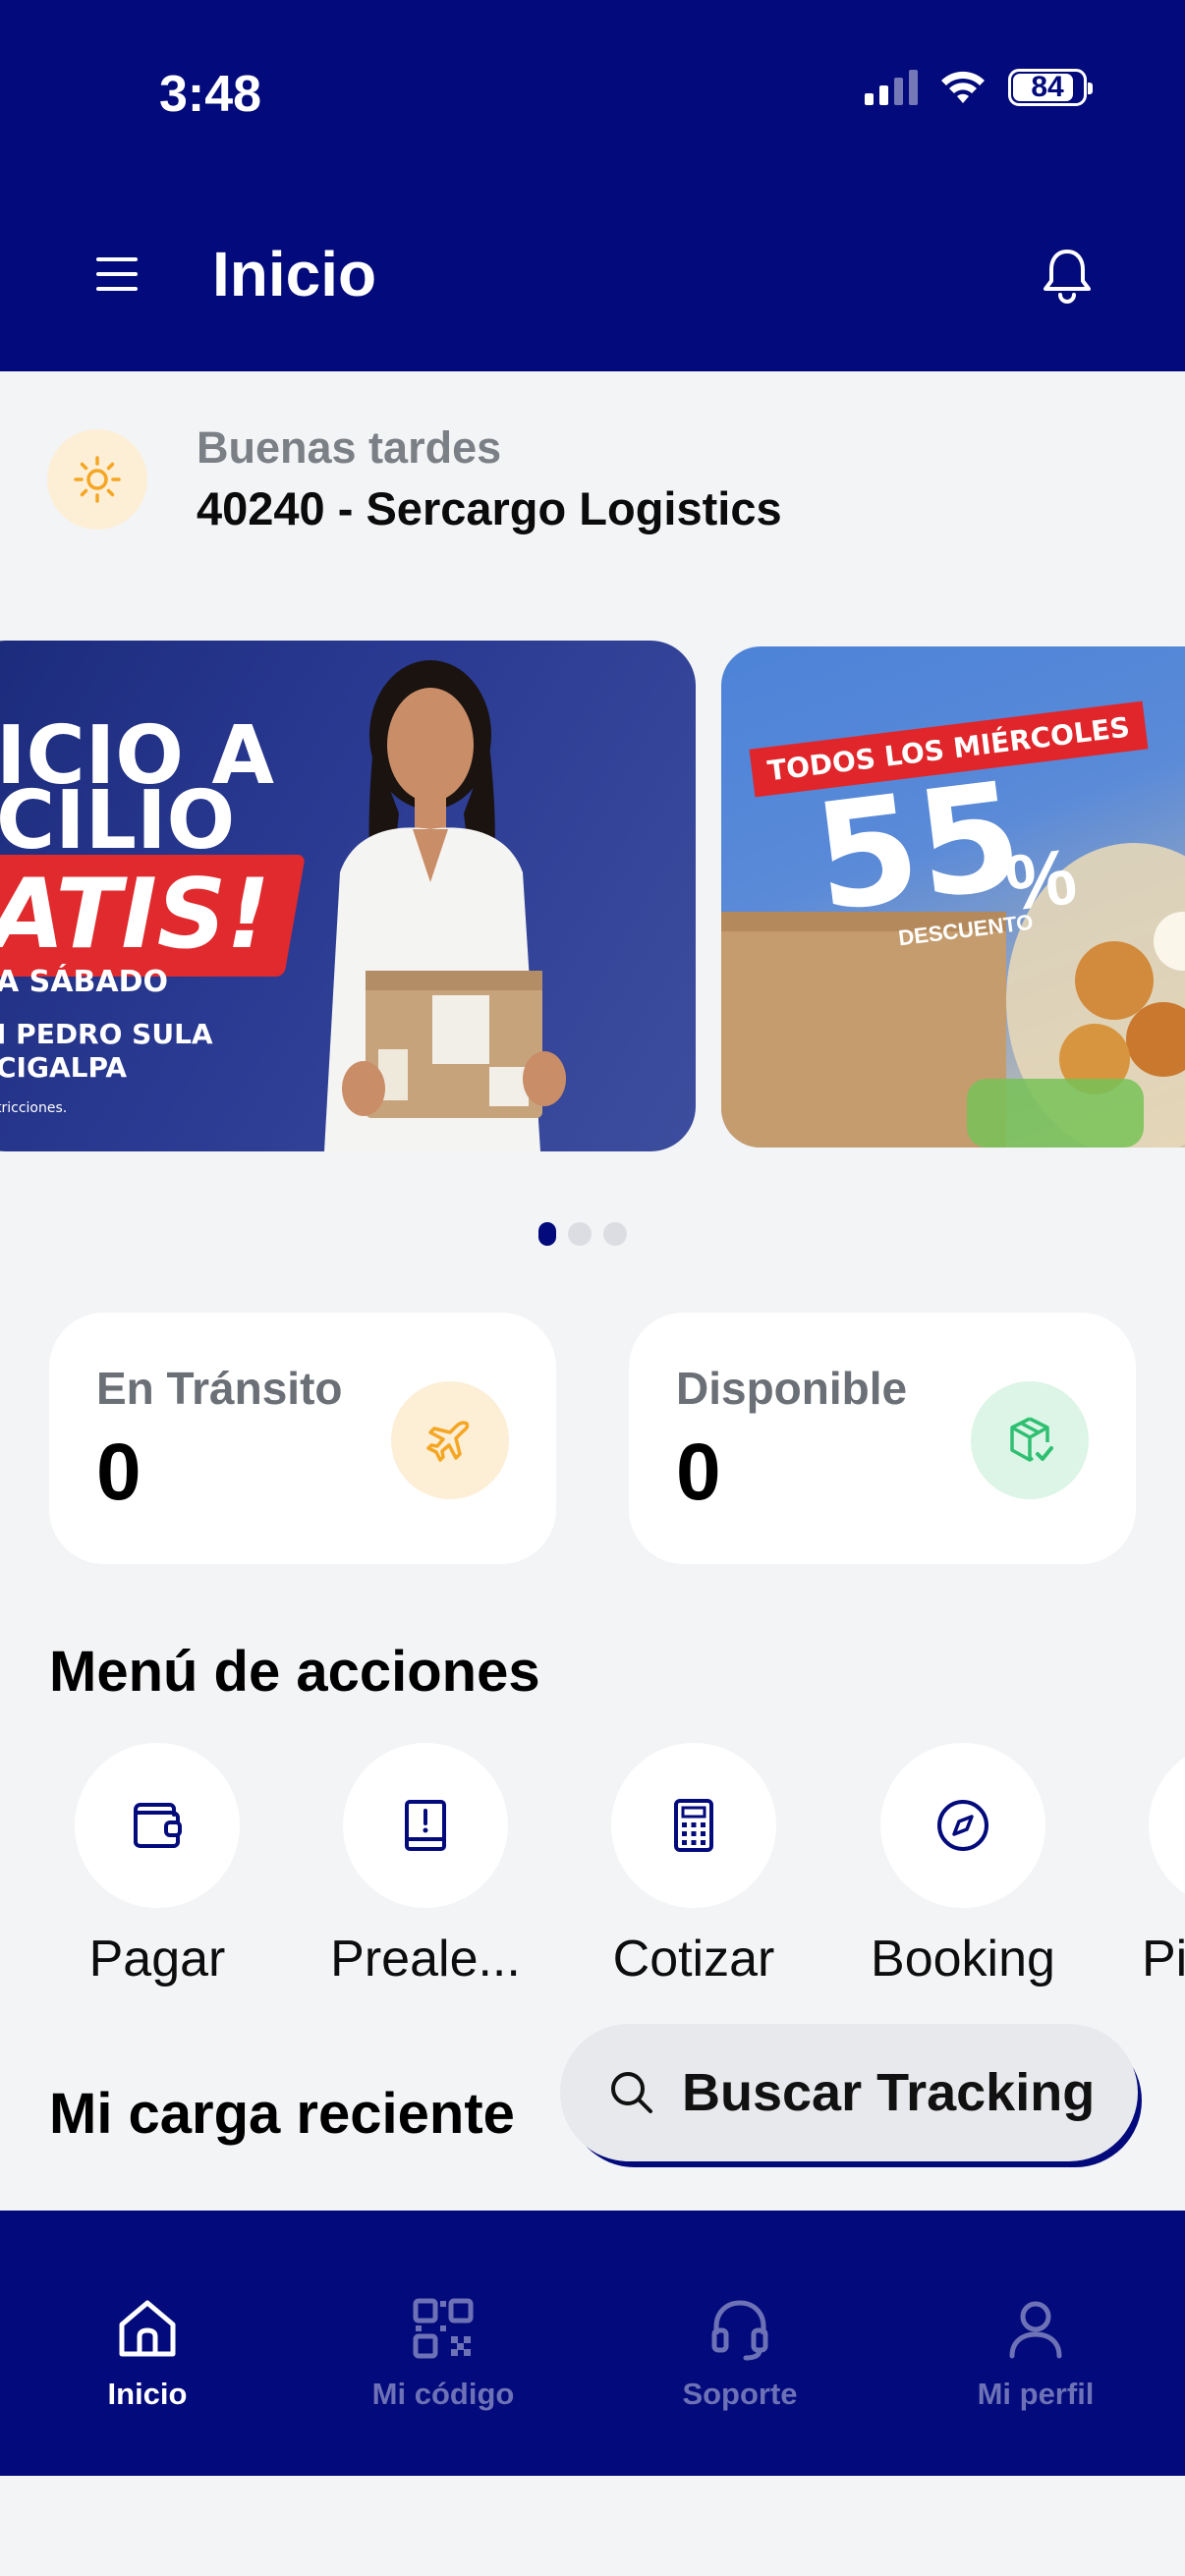  What do you see at coordinates (1035, 2330) in the screenshot?
I see `user-icon` at bounding box center [1035, 2330].